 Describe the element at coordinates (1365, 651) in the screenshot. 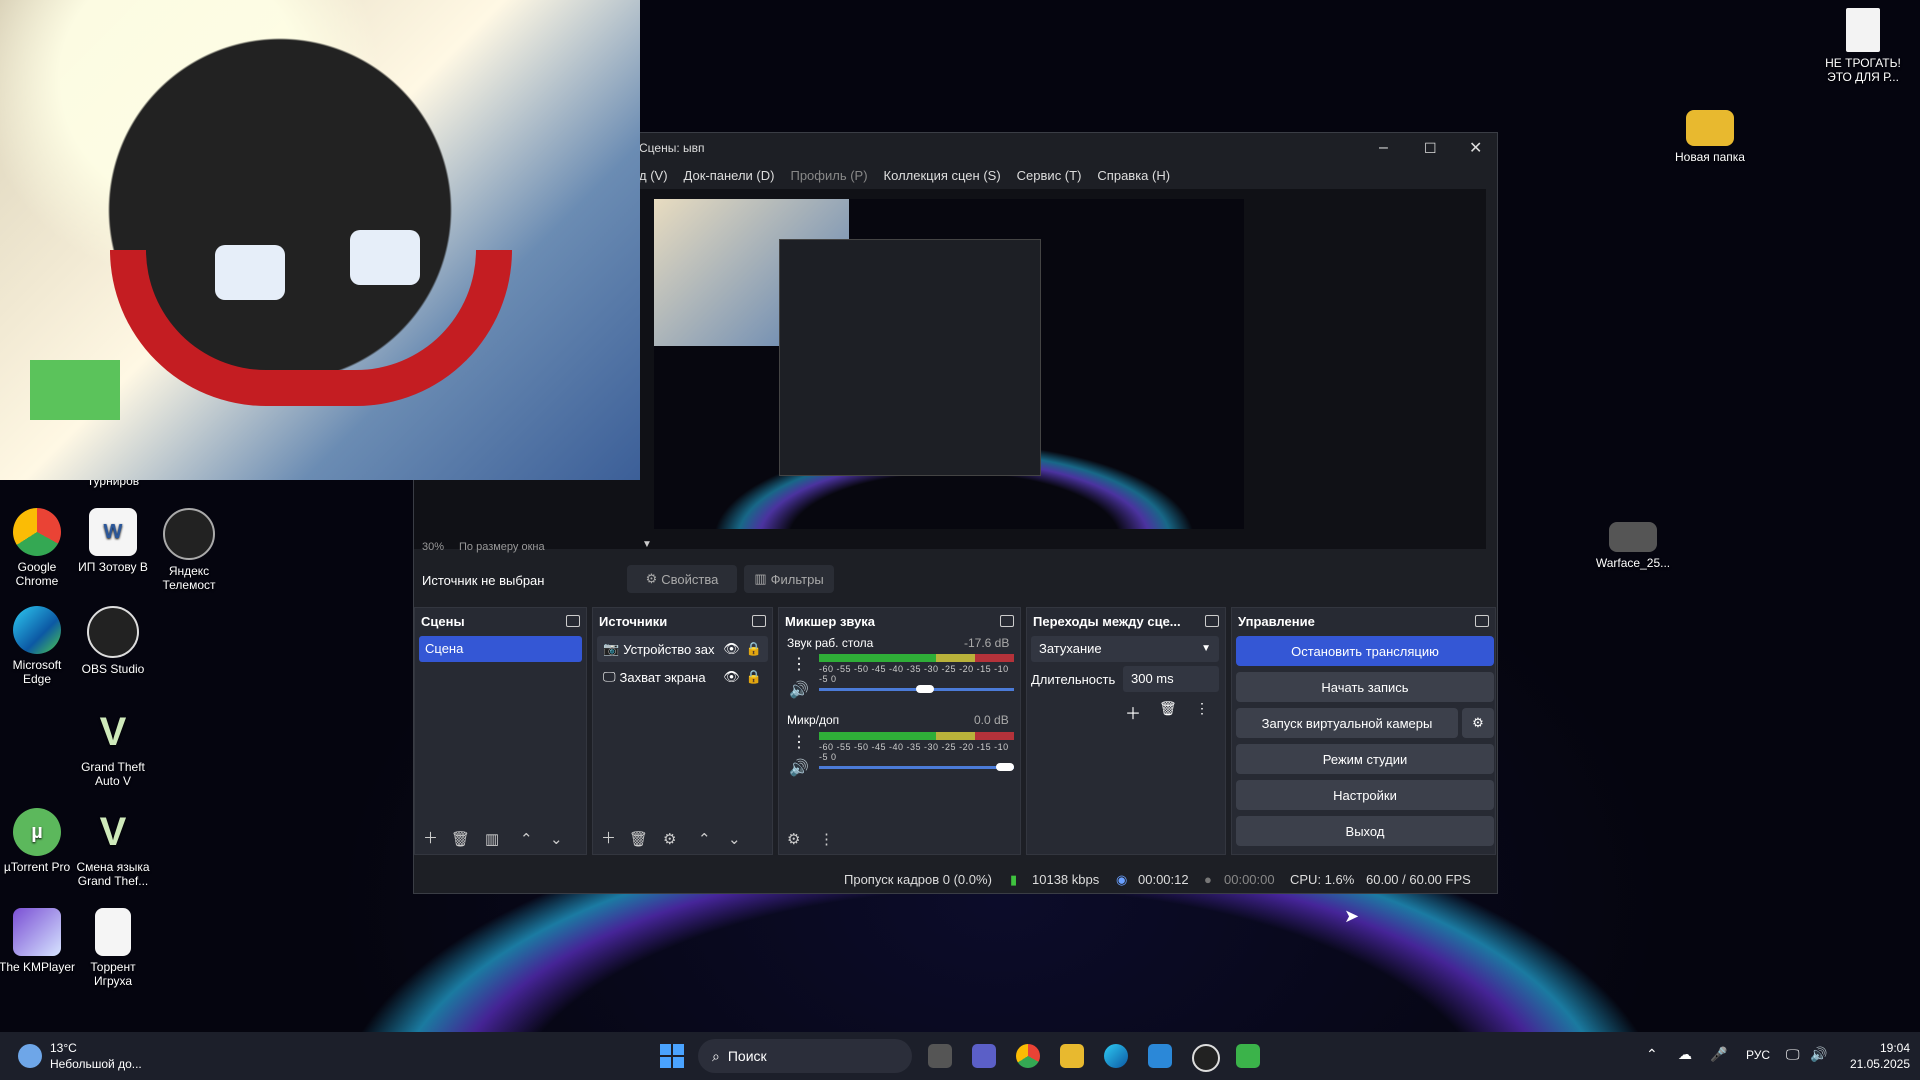

I see `stop-stream-button: Остановить трансляцию` at that location.